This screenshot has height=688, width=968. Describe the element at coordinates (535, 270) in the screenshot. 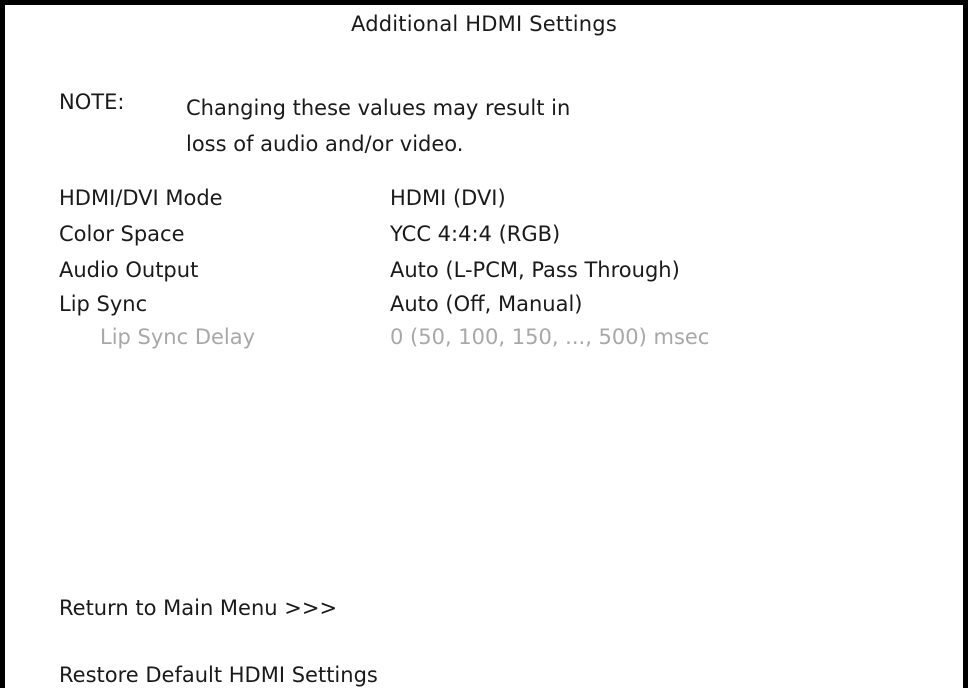

I see `audio-output-option: Auto (L-PCM, Pass Through)` at that location.